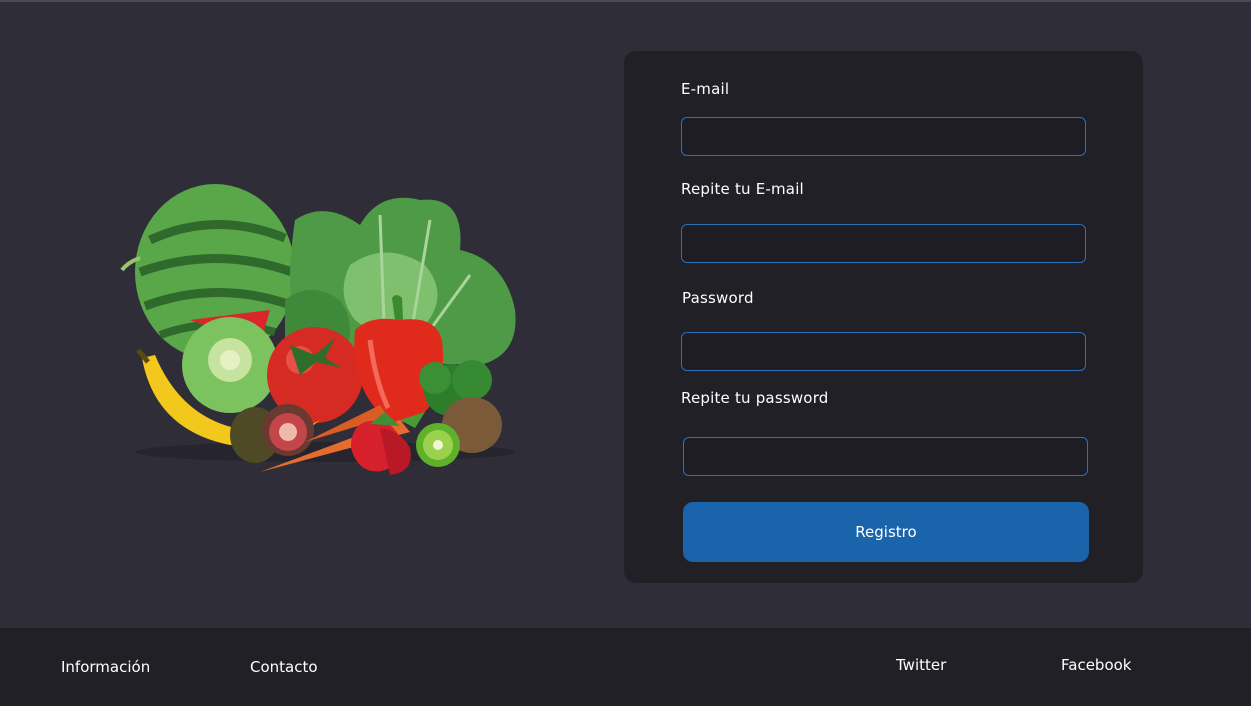 Image resolution: width=1251 pixels, height=706 pixels. What do you see at coordinates (318, 329) in the screenshot?
I see `fruits-vegetables-illustration` at bounding box center [318, 329].